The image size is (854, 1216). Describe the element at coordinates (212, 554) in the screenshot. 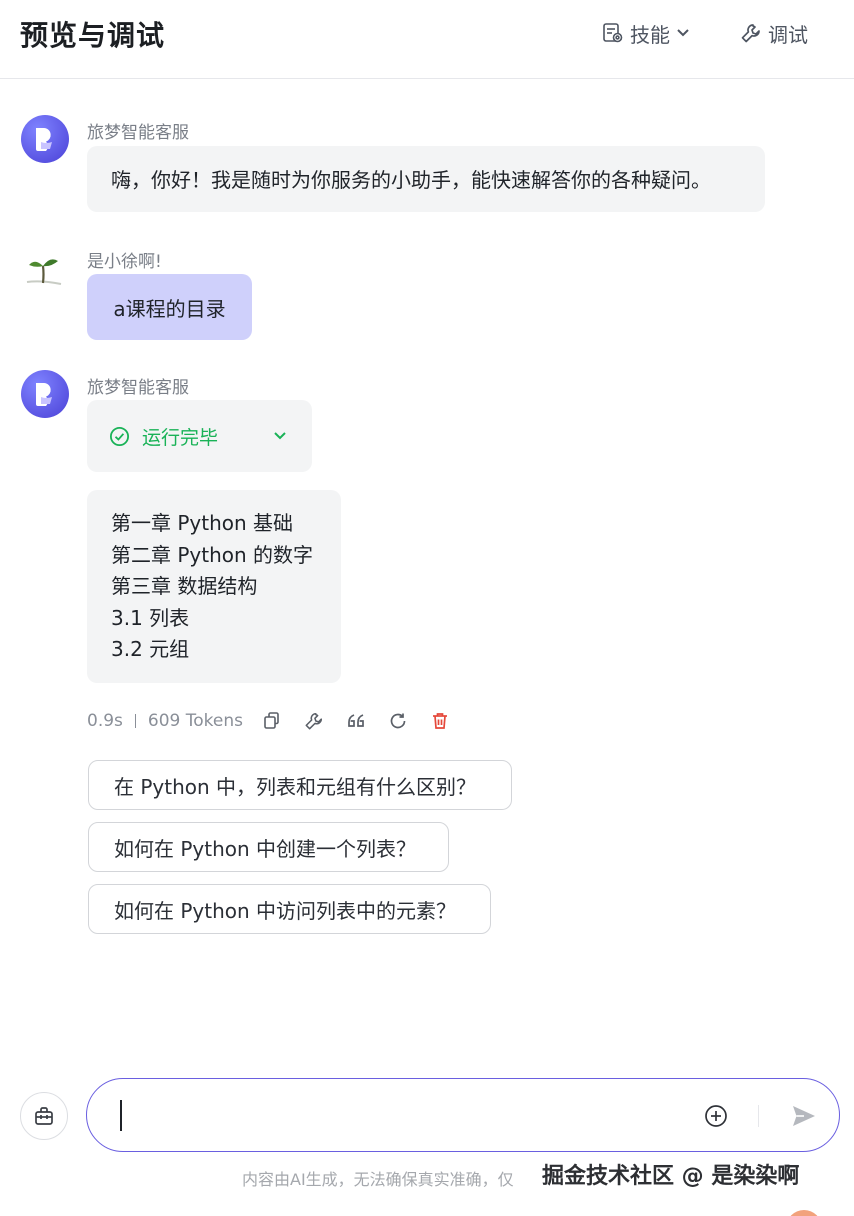

I see `answer-line: 第二章 Python 的数字` at that location.